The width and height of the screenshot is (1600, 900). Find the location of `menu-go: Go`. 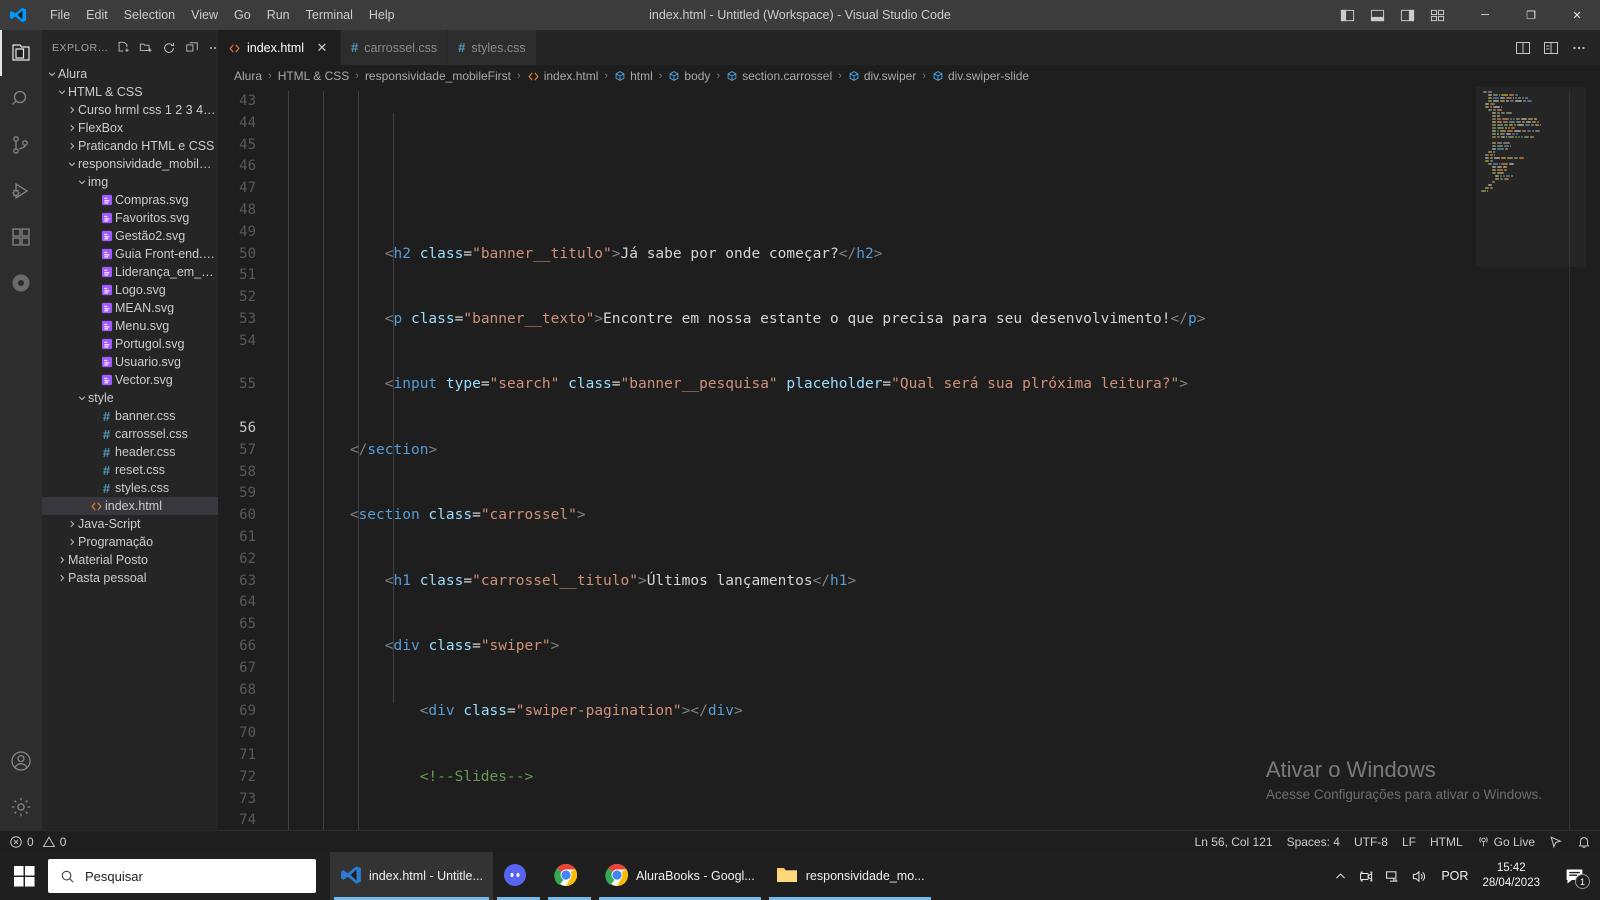

menu-go: Go is located at coordinates (242, 15).